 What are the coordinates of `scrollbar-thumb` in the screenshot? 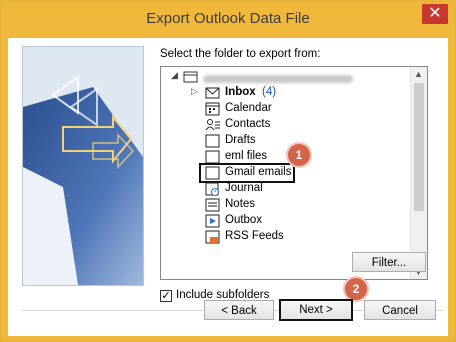 It's located at (419, 147).